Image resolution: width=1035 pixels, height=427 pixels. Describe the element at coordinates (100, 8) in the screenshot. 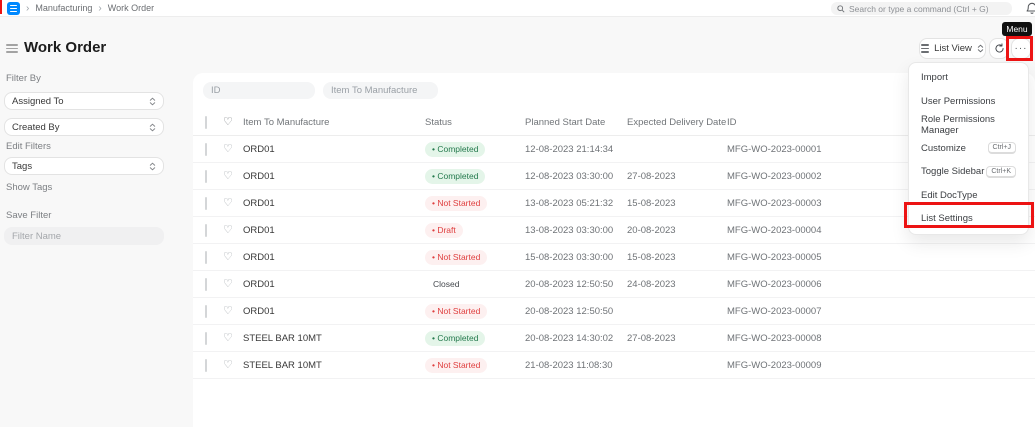

I see `chevron-right-icon: ›` at that location.